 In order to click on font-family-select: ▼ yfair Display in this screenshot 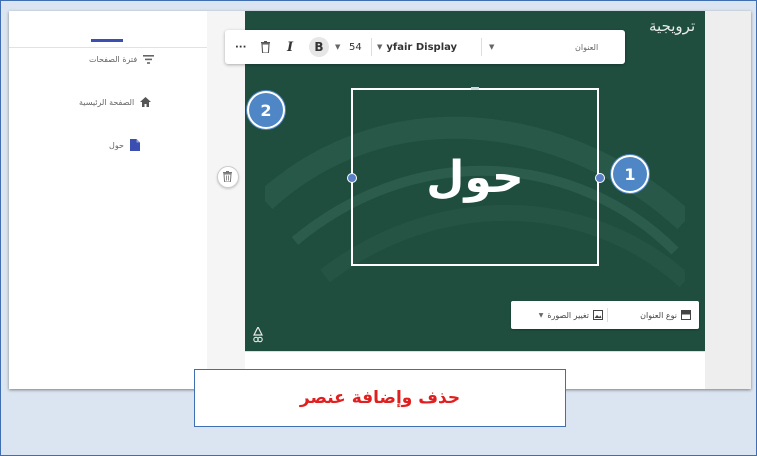, I will do `click(417, 47)`.